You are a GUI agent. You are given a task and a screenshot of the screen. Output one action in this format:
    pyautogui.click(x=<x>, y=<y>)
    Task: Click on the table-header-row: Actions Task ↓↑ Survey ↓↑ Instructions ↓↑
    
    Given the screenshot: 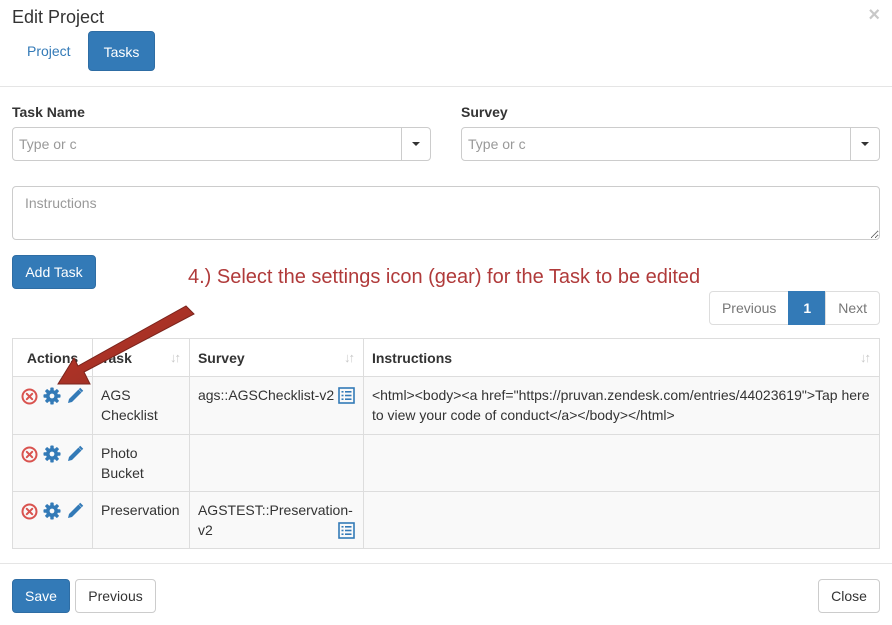 What is the action you would take?
    pyautogui.click(x=446, y=357)
    